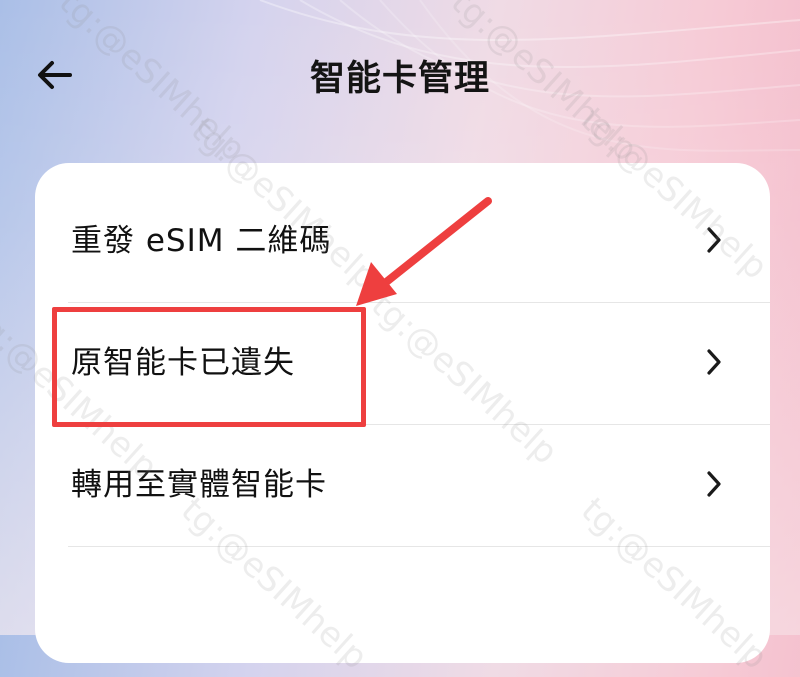 The width and height of the screenshot is (800, 677). I want to click on menu-item-label: 原智能卡已遺失, so click(183, 363).